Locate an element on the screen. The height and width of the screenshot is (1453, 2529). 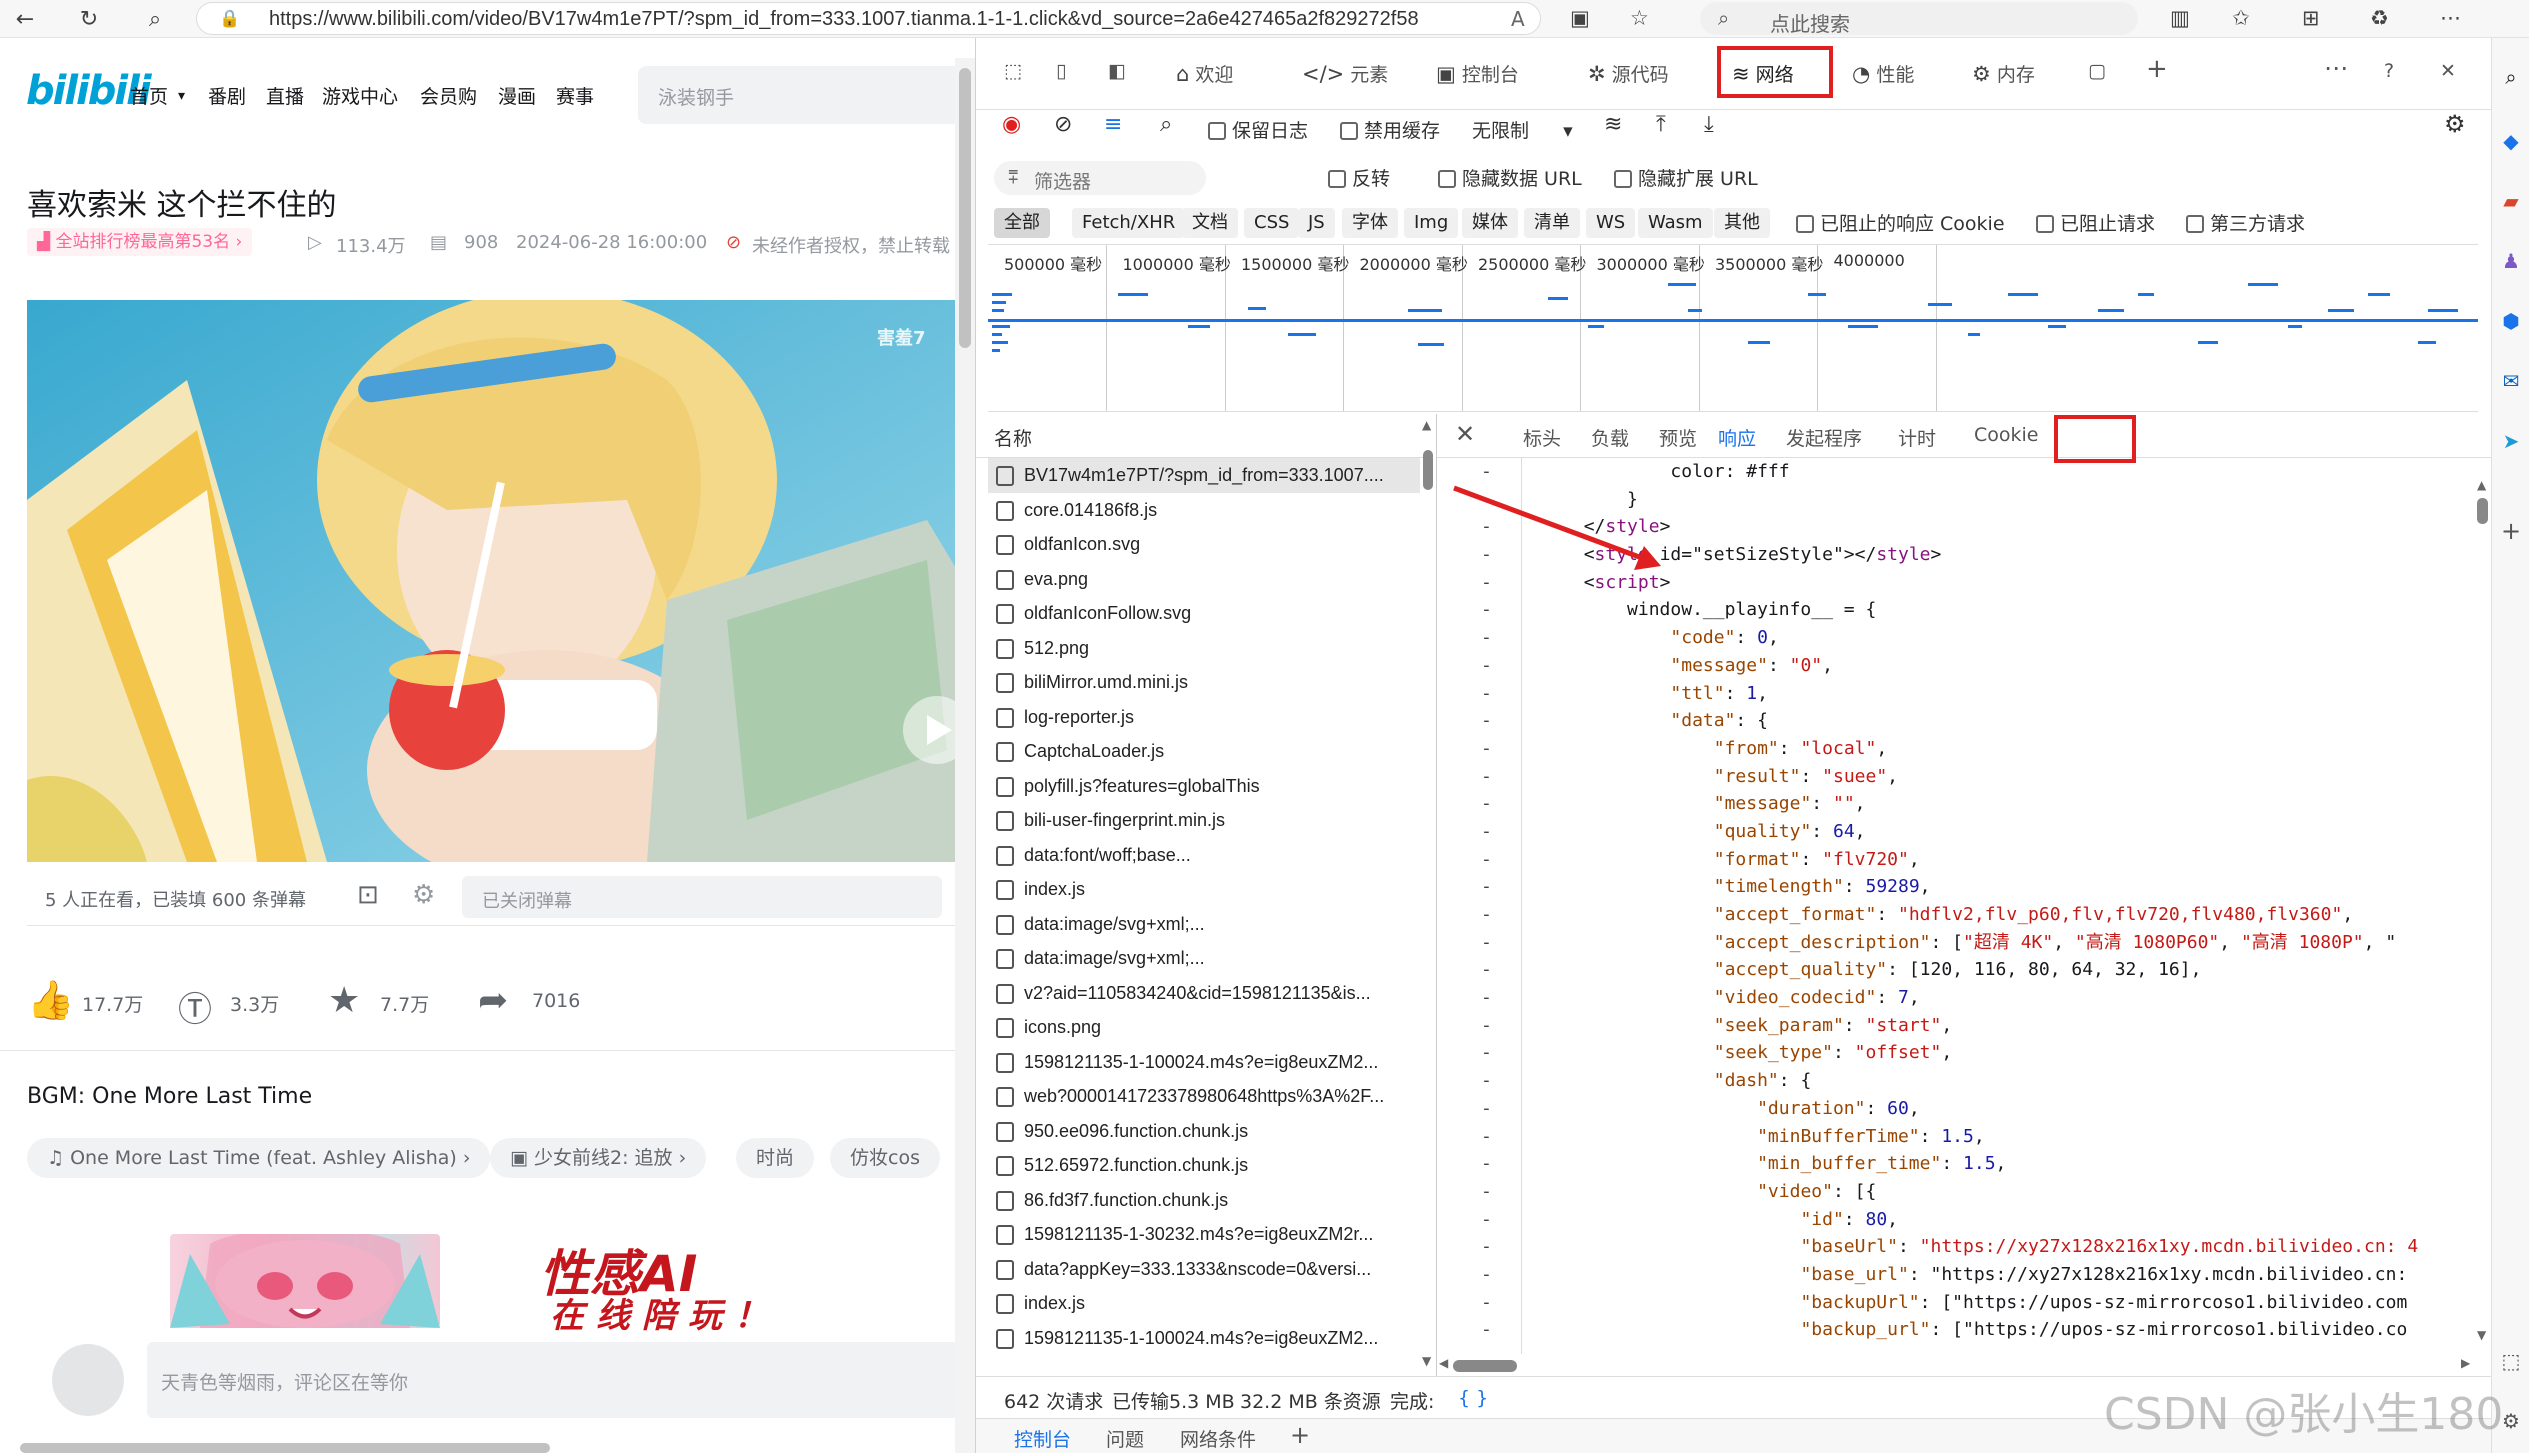
request-row: 512.65972.function.chunk.js is located at coordinates (1204, 1165).